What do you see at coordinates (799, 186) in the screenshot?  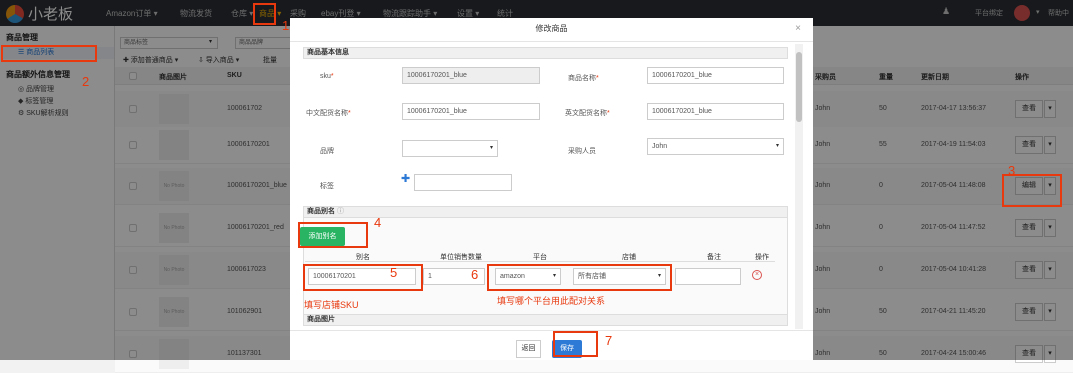 I see `modal-scrollbar` at bounding box center [799, 186].